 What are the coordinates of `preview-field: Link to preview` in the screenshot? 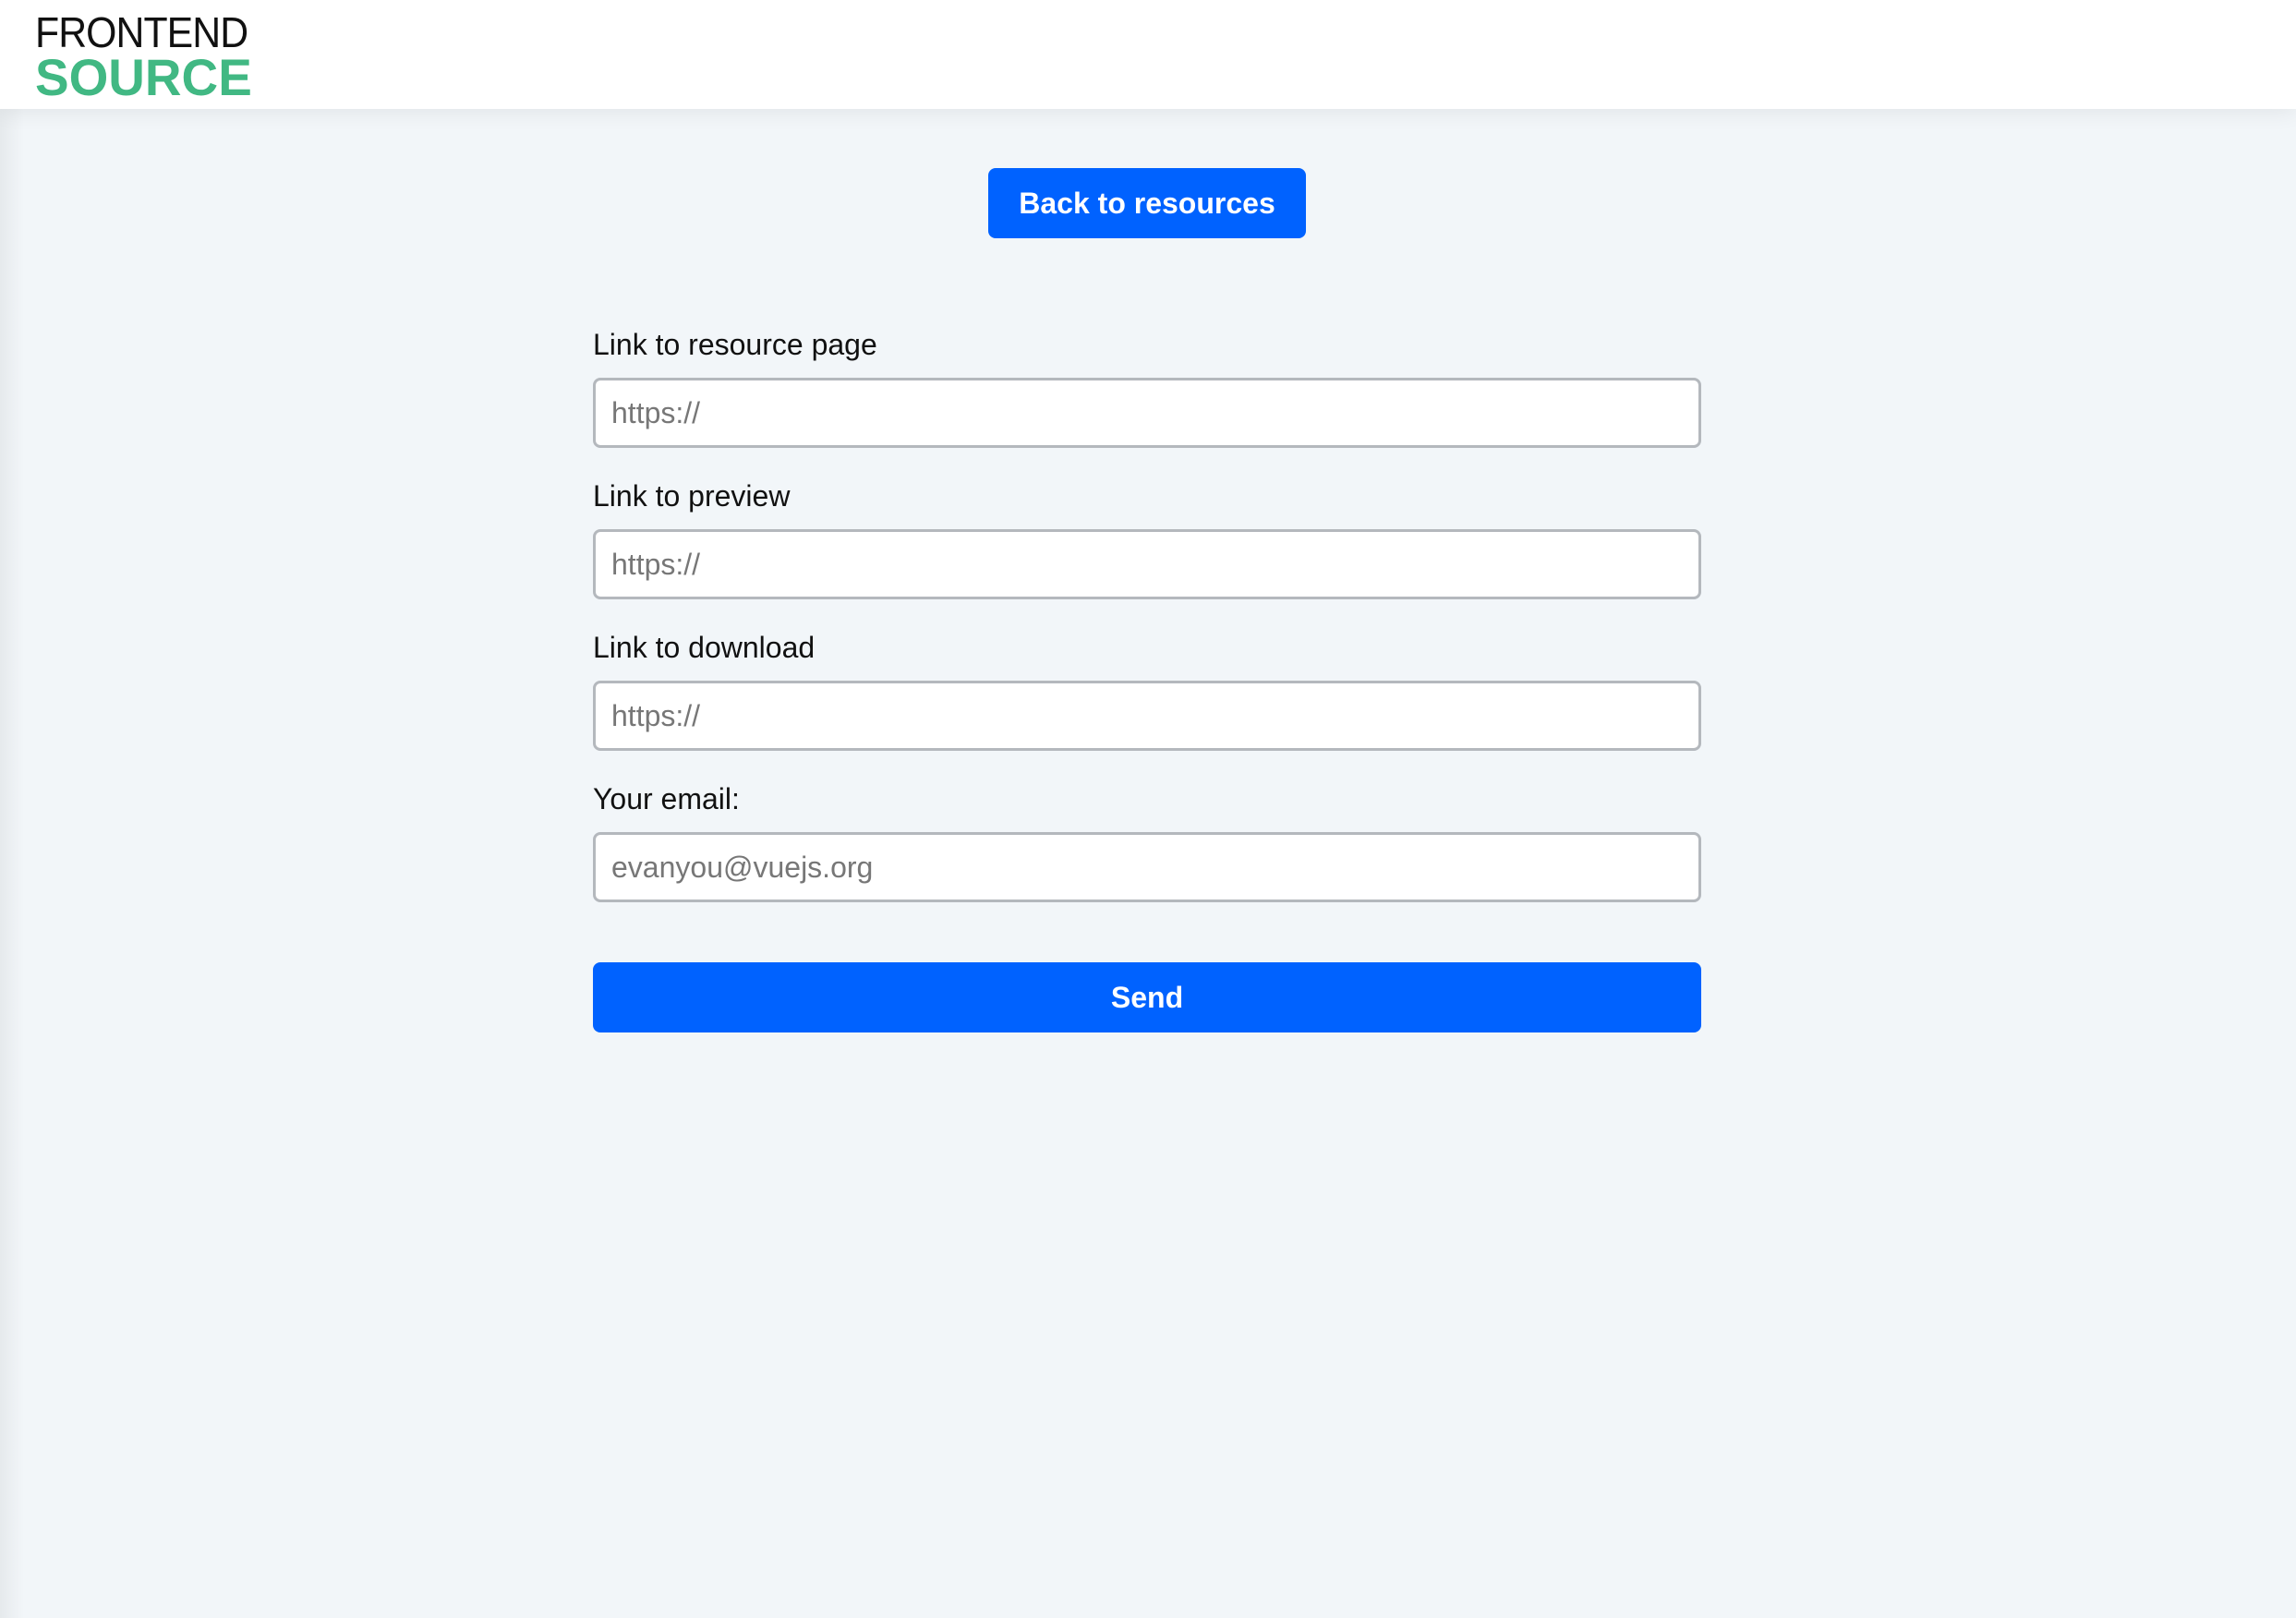 It's located at (1147, 546).